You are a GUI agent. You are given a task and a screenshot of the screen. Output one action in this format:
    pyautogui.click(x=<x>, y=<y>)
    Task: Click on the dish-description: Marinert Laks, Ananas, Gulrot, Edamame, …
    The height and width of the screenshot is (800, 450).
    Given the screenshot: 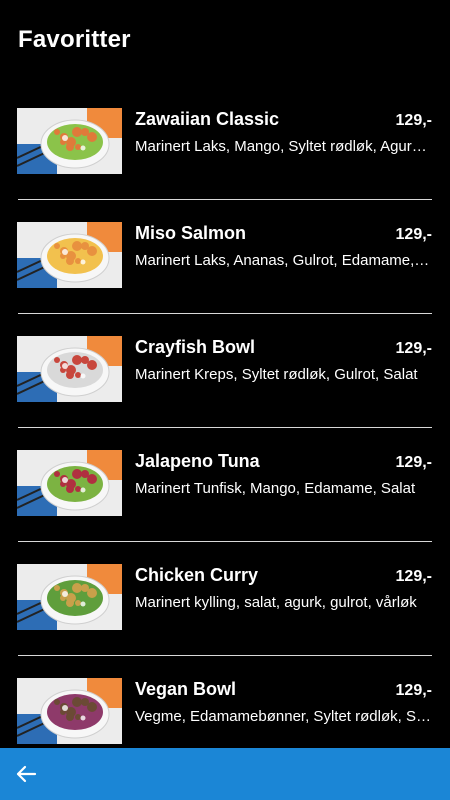 What is the action you would take?
    pyautogui.click(x=283, y=260)
    